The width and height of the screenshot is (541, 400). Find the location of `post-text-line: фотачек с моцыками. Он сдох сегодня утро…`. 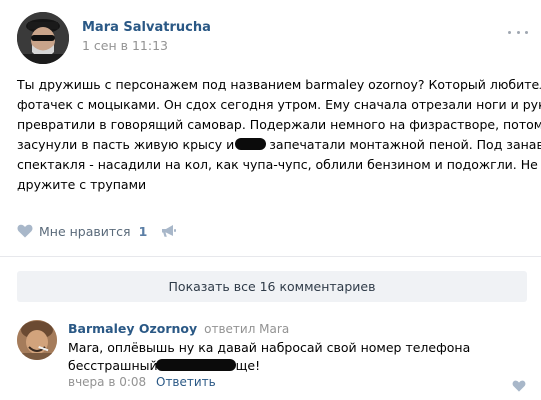

post-text-line: фотачек с моцыками. Он сдох сегодня утро… is located at coordinates (279, 104).